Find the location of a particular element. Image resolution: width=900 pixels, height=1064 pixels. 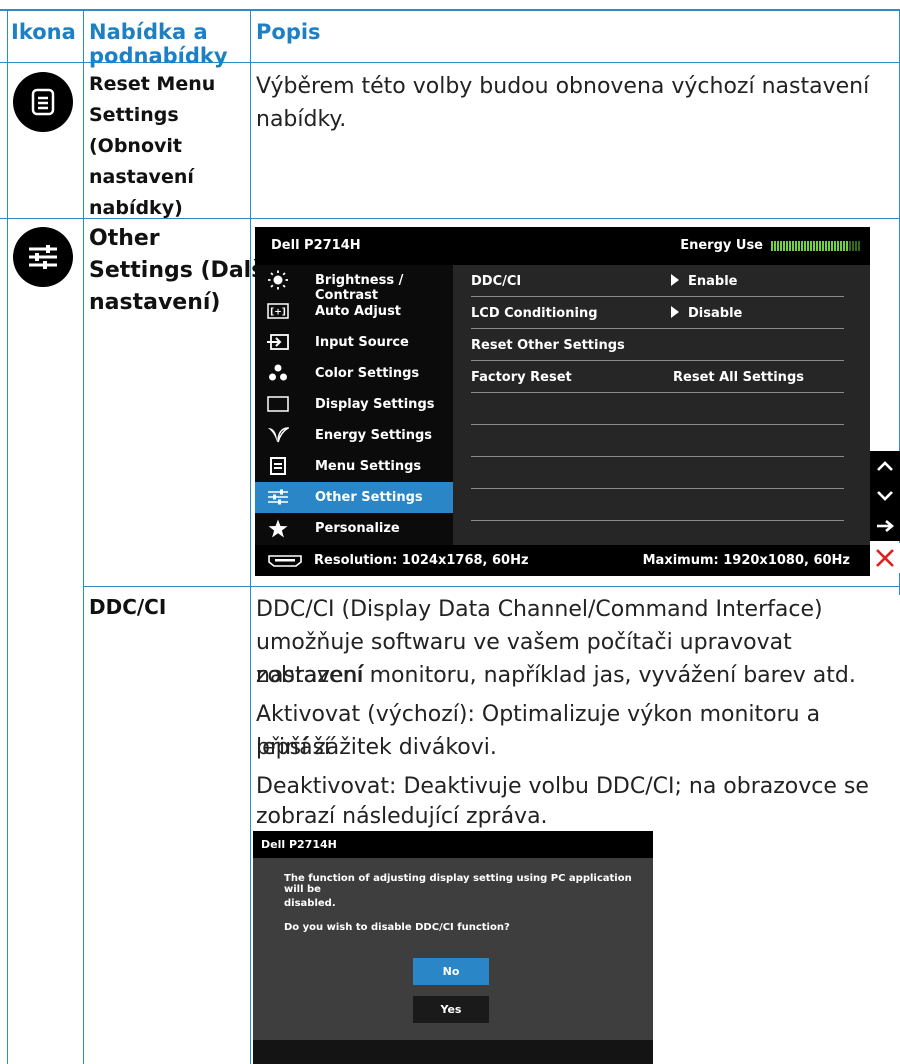

col1-border is located at coordinates (83, 536).